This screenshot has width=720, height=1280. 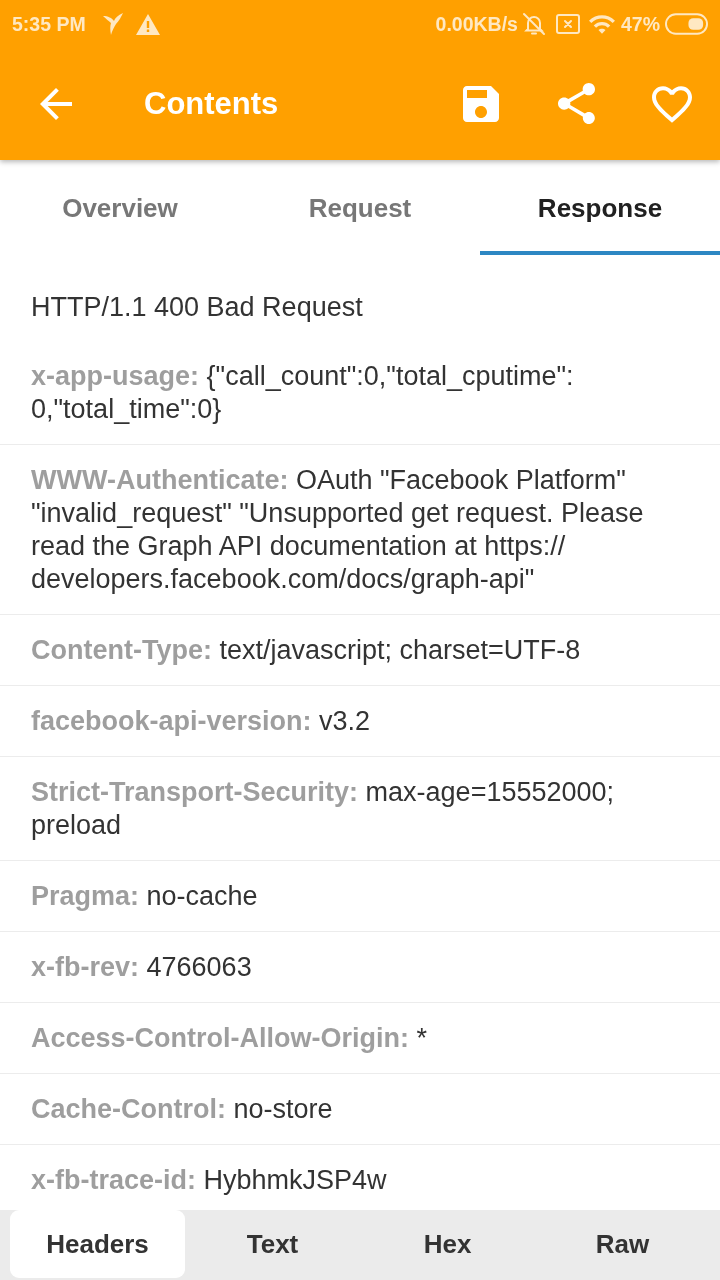 What do you see at coordinates (112, 24) in the screenshot?
I see `bird-icon` at bounding box center [112, 24].